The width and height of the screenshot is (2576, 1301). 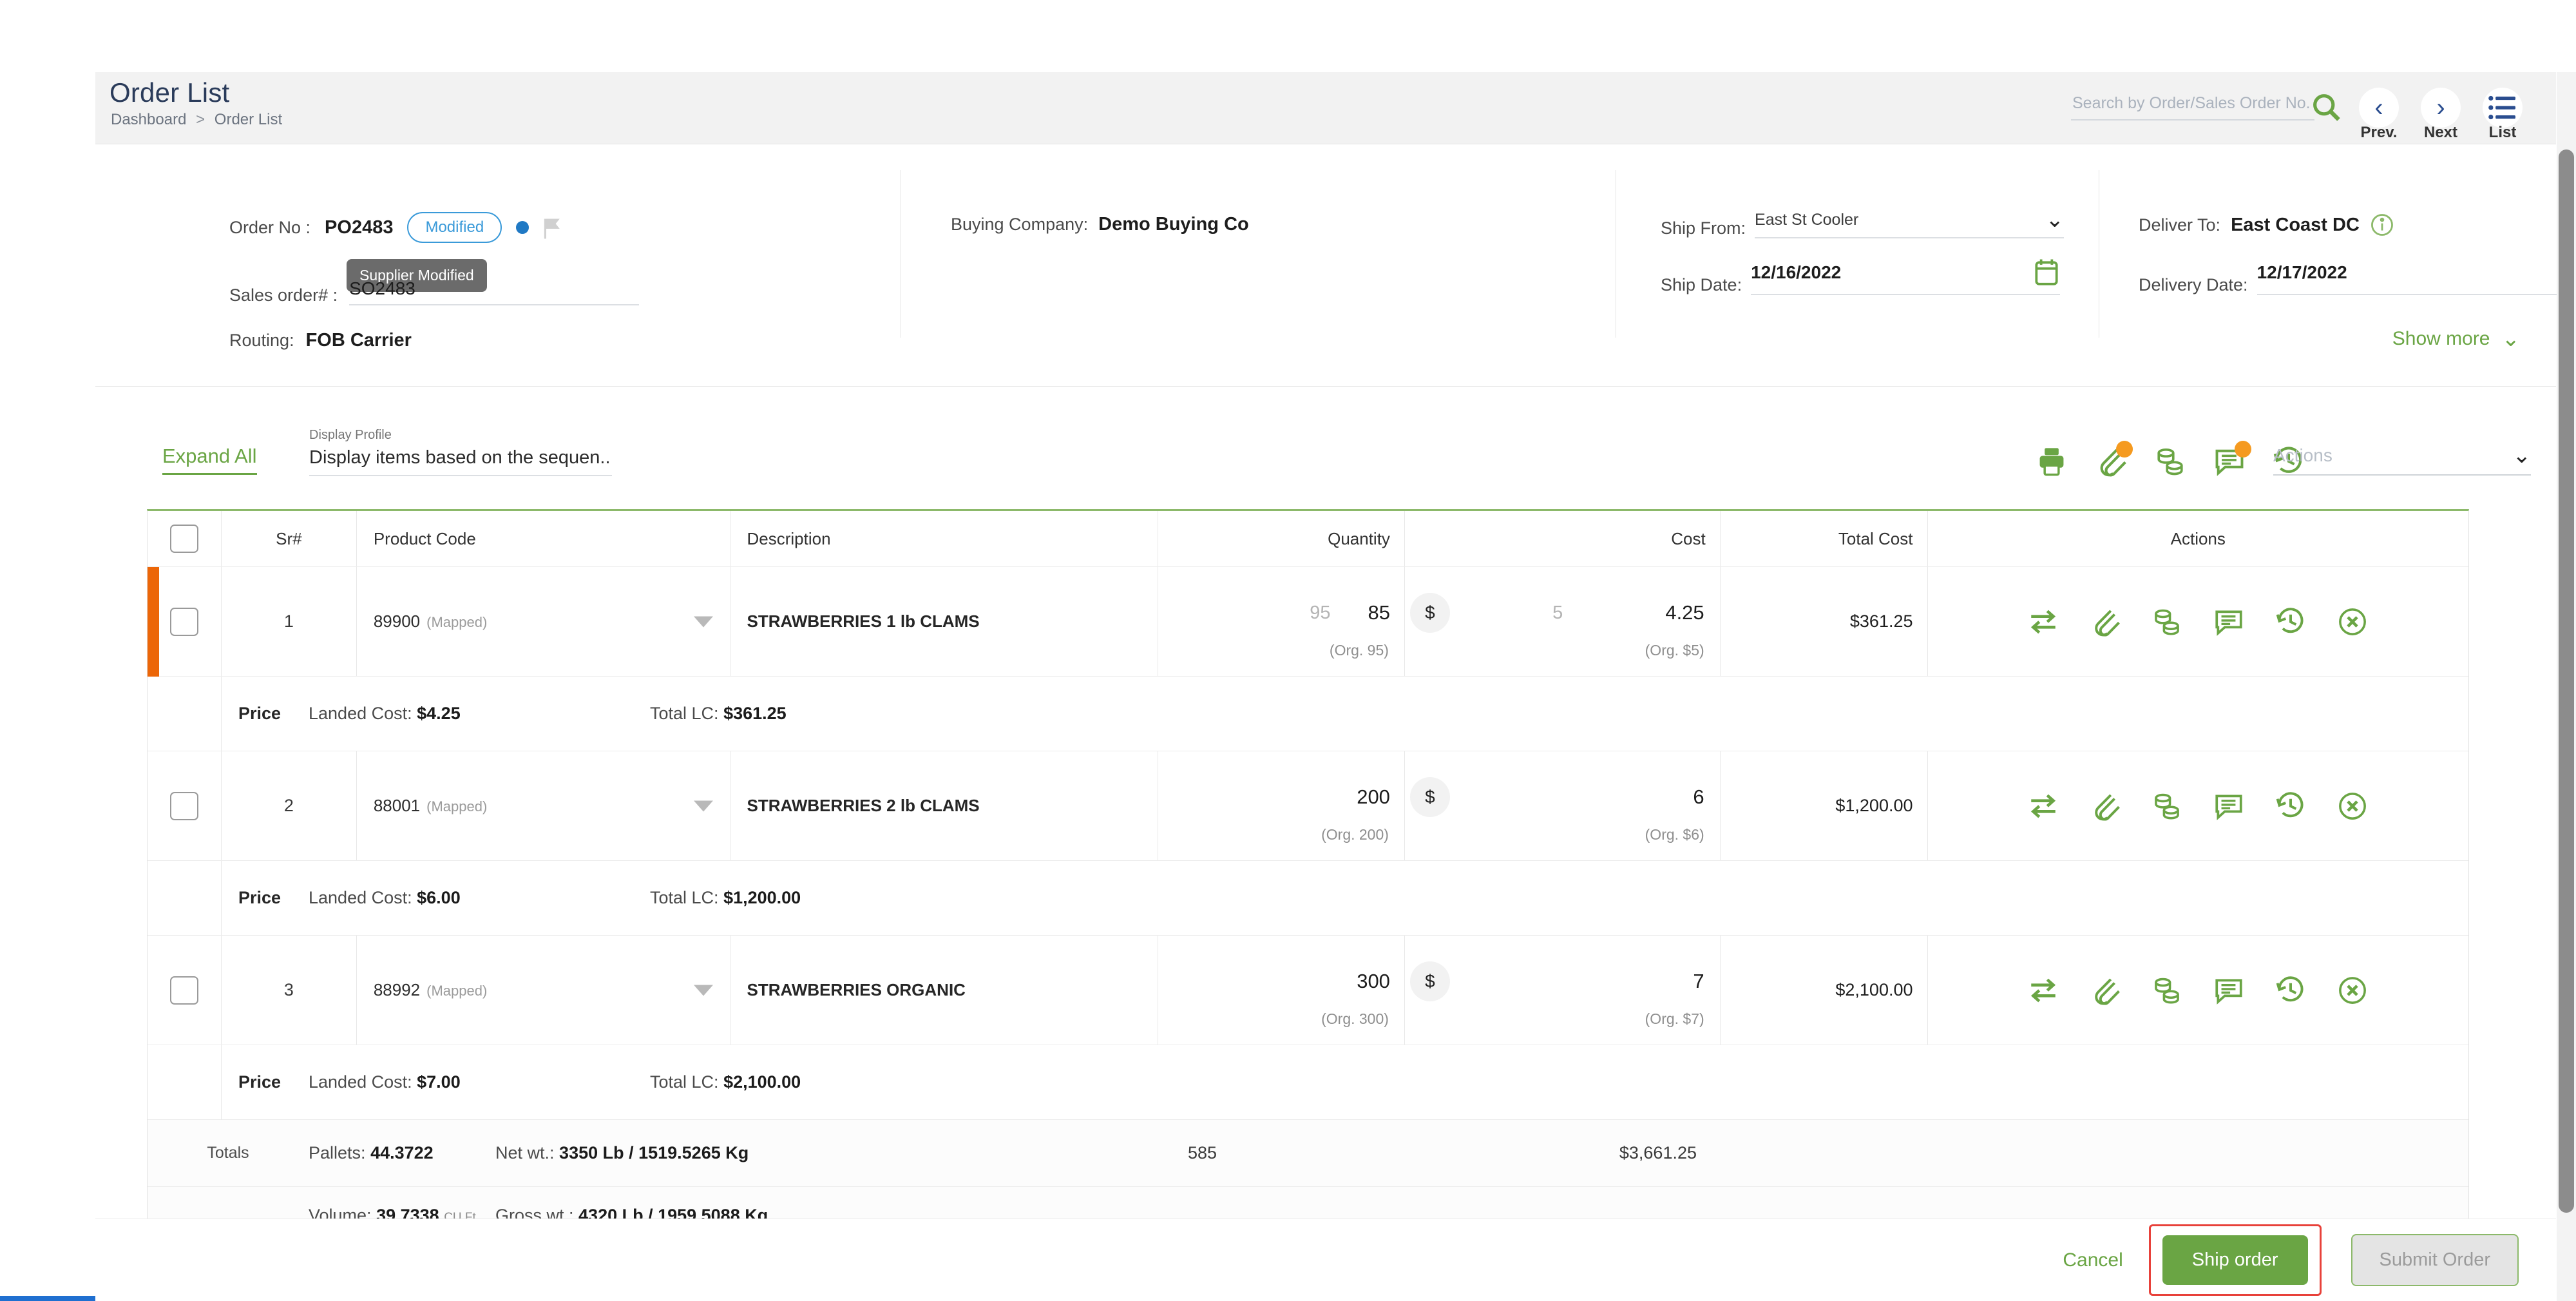 I want to click on search-input, so click(x=2192, y=106).